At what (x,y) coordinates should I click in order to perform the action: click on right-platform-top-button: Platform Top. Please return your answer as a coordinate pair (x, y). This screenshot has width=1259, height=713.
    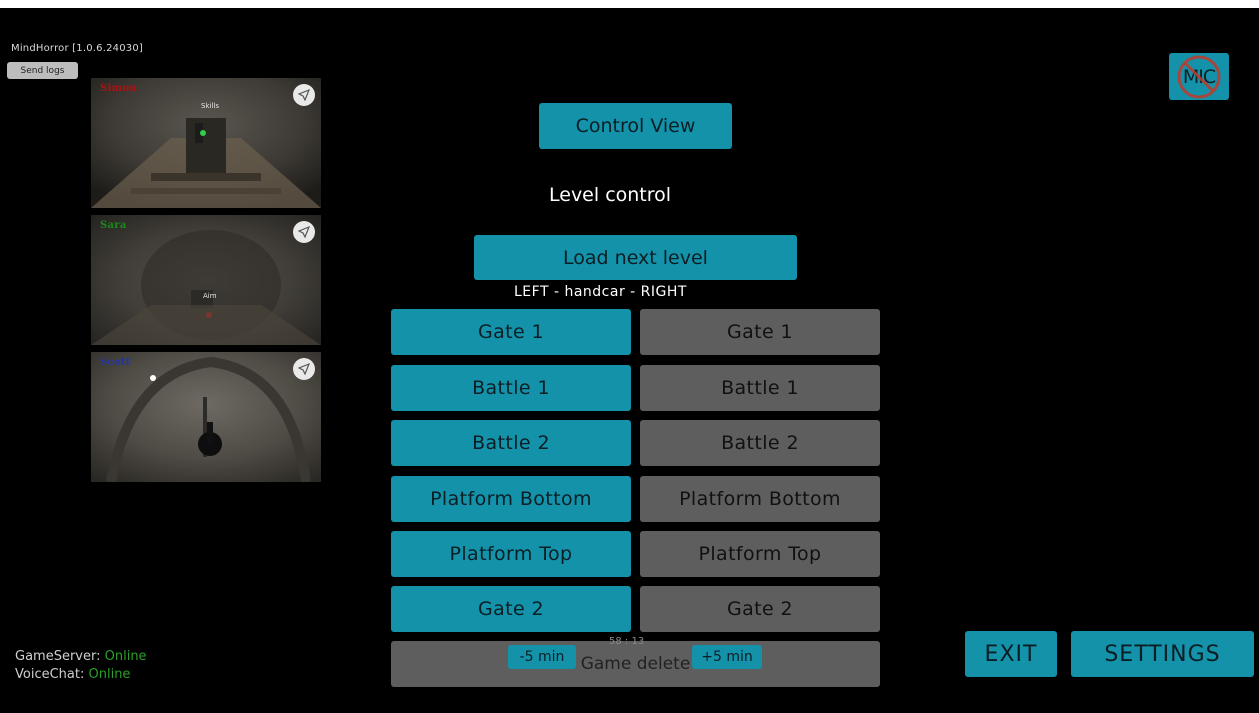
    Looking at the image, I should click on (760, 554).